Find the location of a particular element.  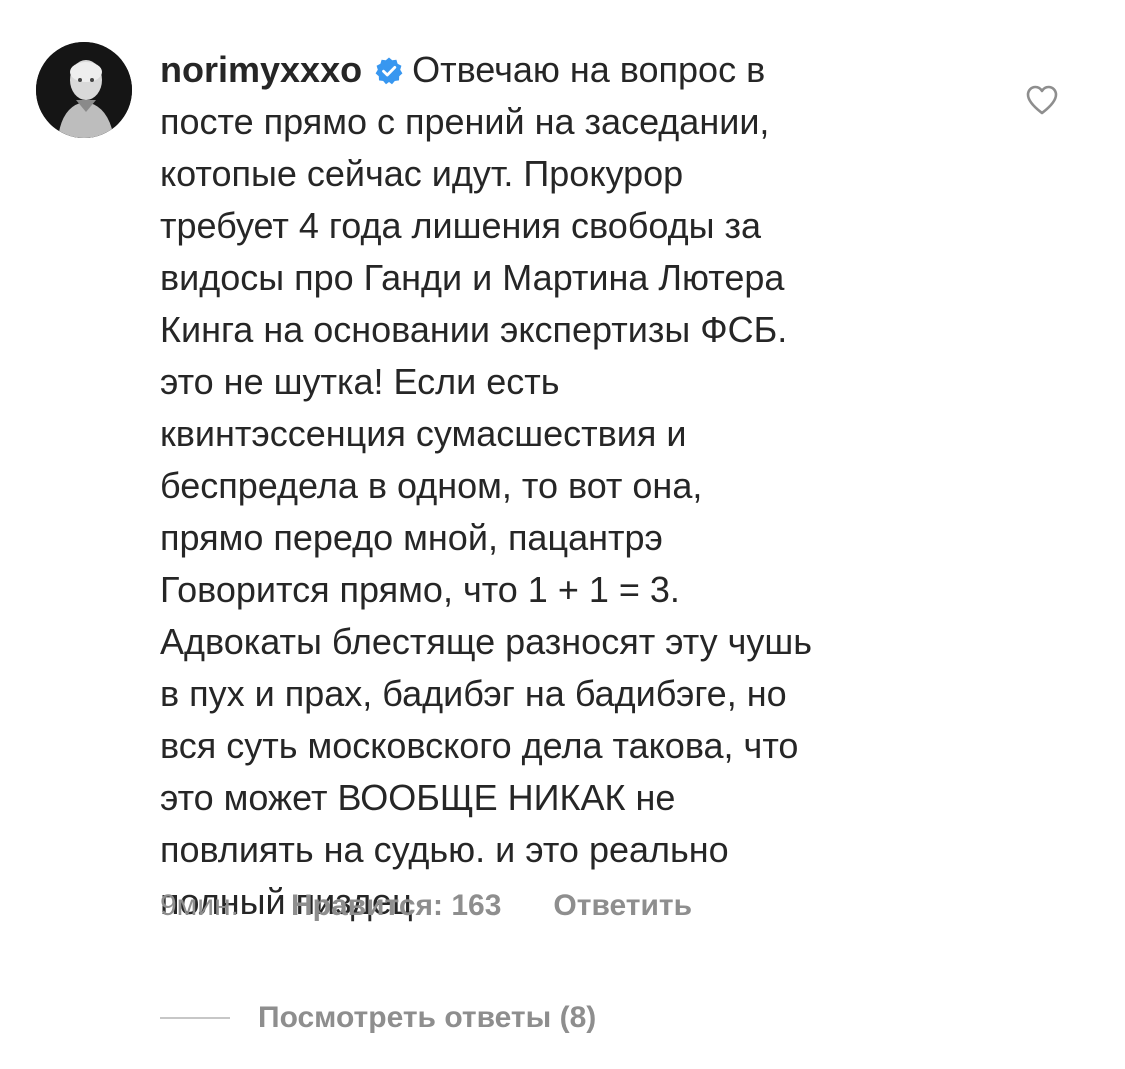

comment-text-line: Говорится прямо, что 1 + 1 = 3. is located at coordinates (420, 589).